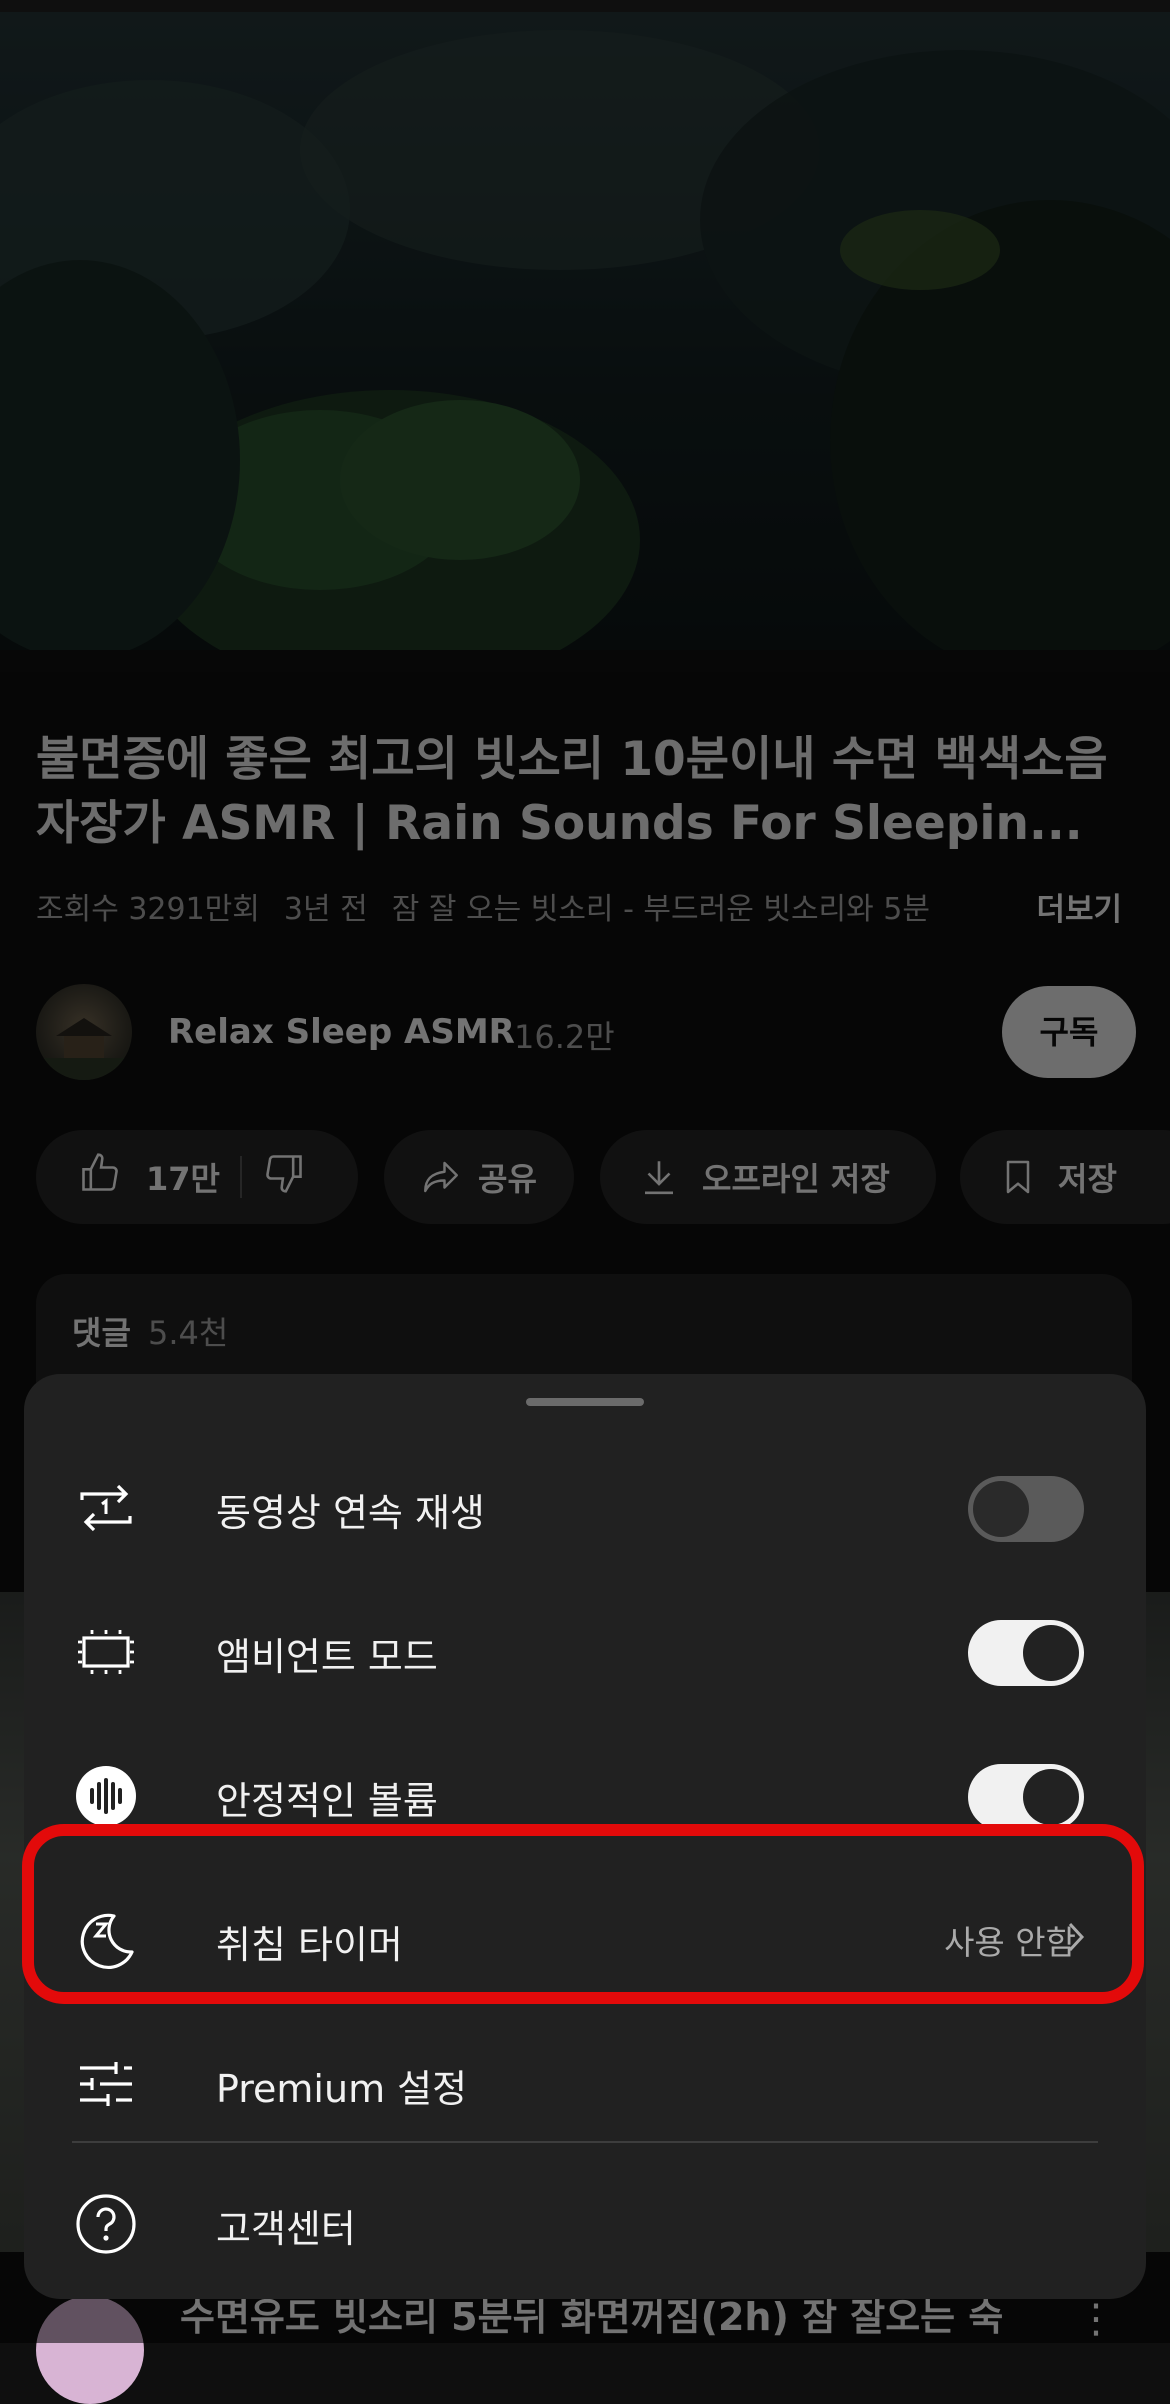  Describe the element at coordinates (188, 1333) in the screenshot. I see `comments-count: 5.4천` at that location.